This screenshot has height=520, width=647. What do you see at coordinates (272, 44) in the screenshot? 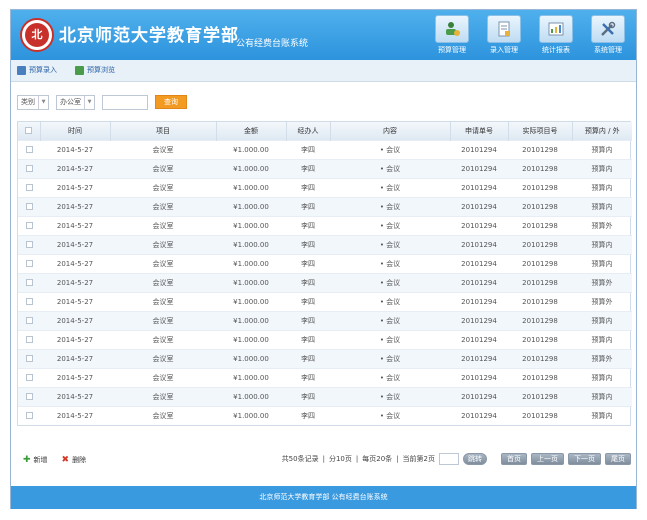
I see `system-name: 公有经费台账系统` at bounding box center [272, 44].